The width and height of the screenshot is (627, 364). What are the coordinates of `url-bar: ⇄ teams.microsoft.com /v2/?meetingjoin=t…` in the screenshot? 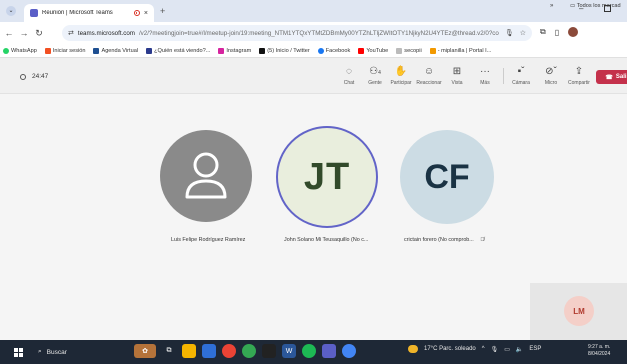 It's located at (297, 33).